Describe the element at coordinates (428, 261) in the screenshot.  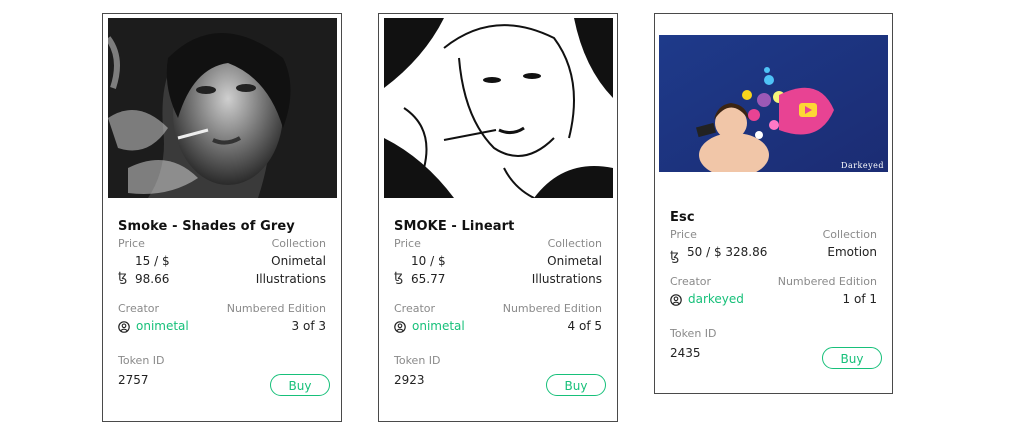
I see `price-value: 10 / $` at that location.